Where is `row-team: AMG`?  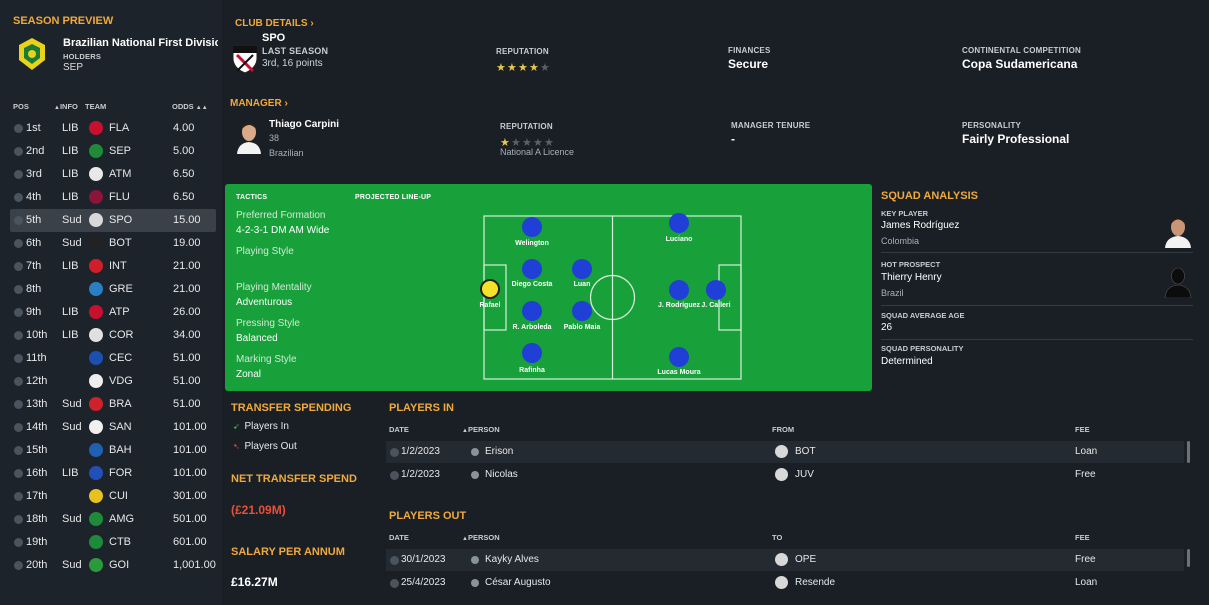
row-team: AMG is located at coordinates (121, 519).